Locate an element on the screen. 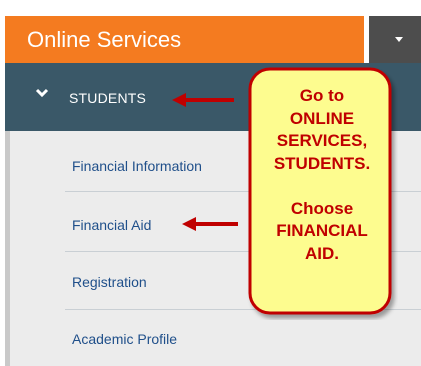  callout-line: ONLINE is located at coordinates (322, 118).